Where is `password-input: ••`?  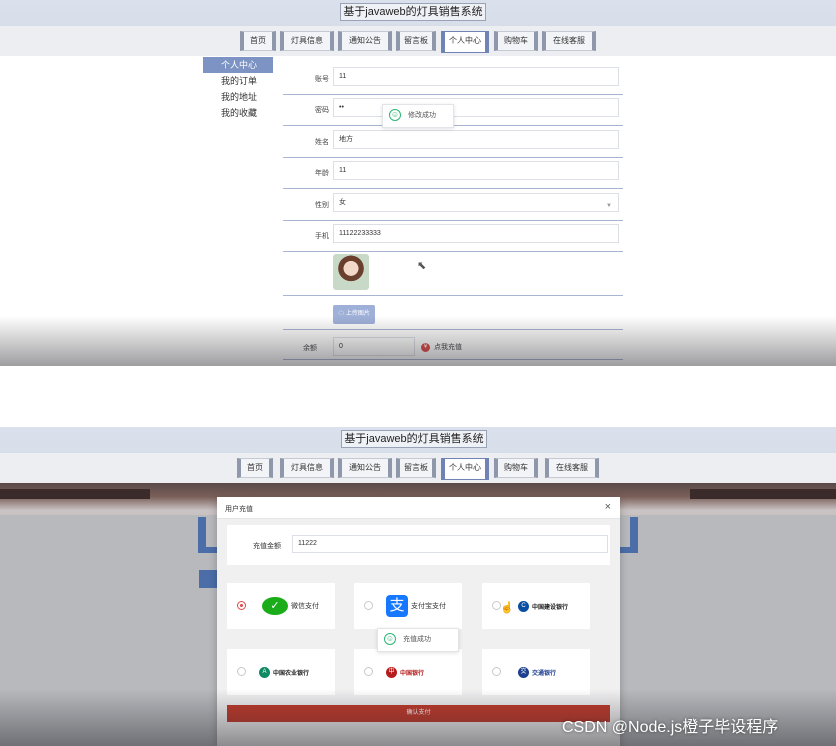 password-input: •• is located at coordinates (476, 107).